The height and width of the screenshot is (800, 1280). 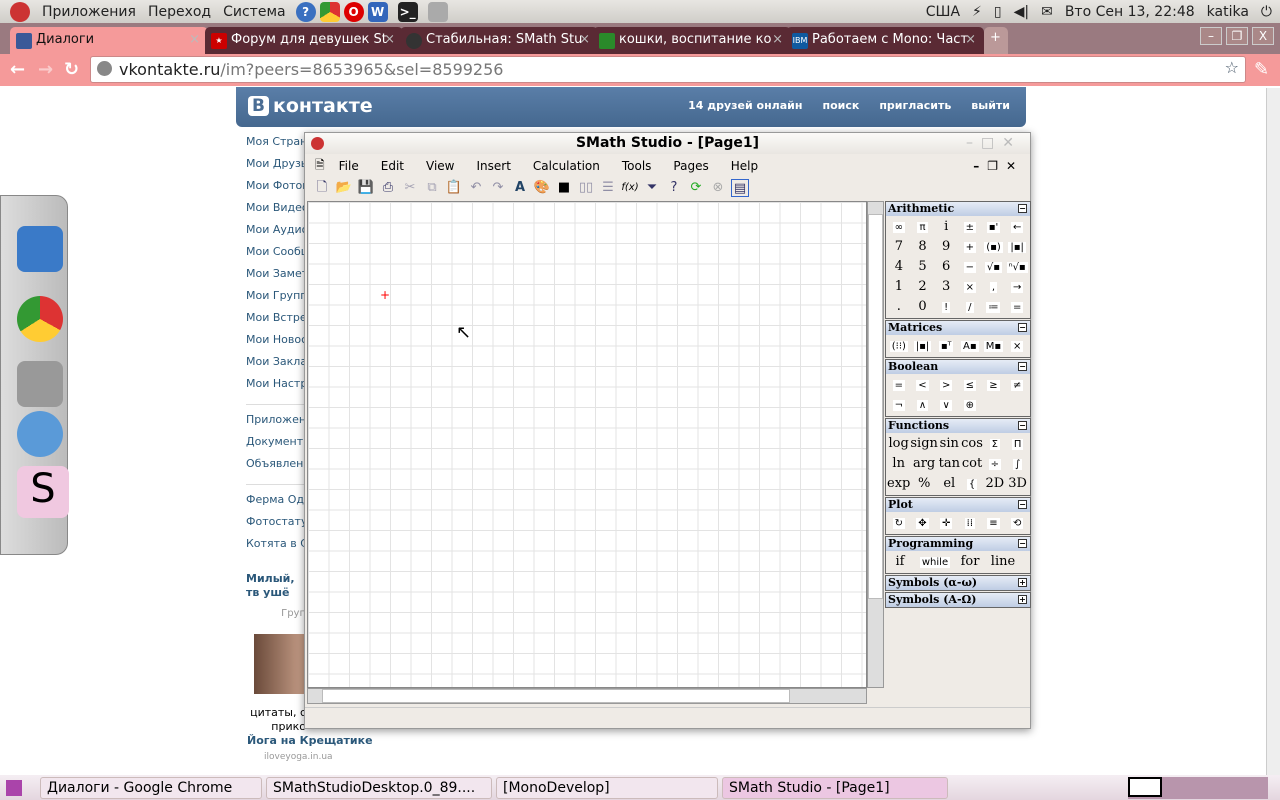 What do you see at coordinates (276, 445) in the screenshot?
I see `vk-menu-item: Документы` at bounding box center [276, 445].